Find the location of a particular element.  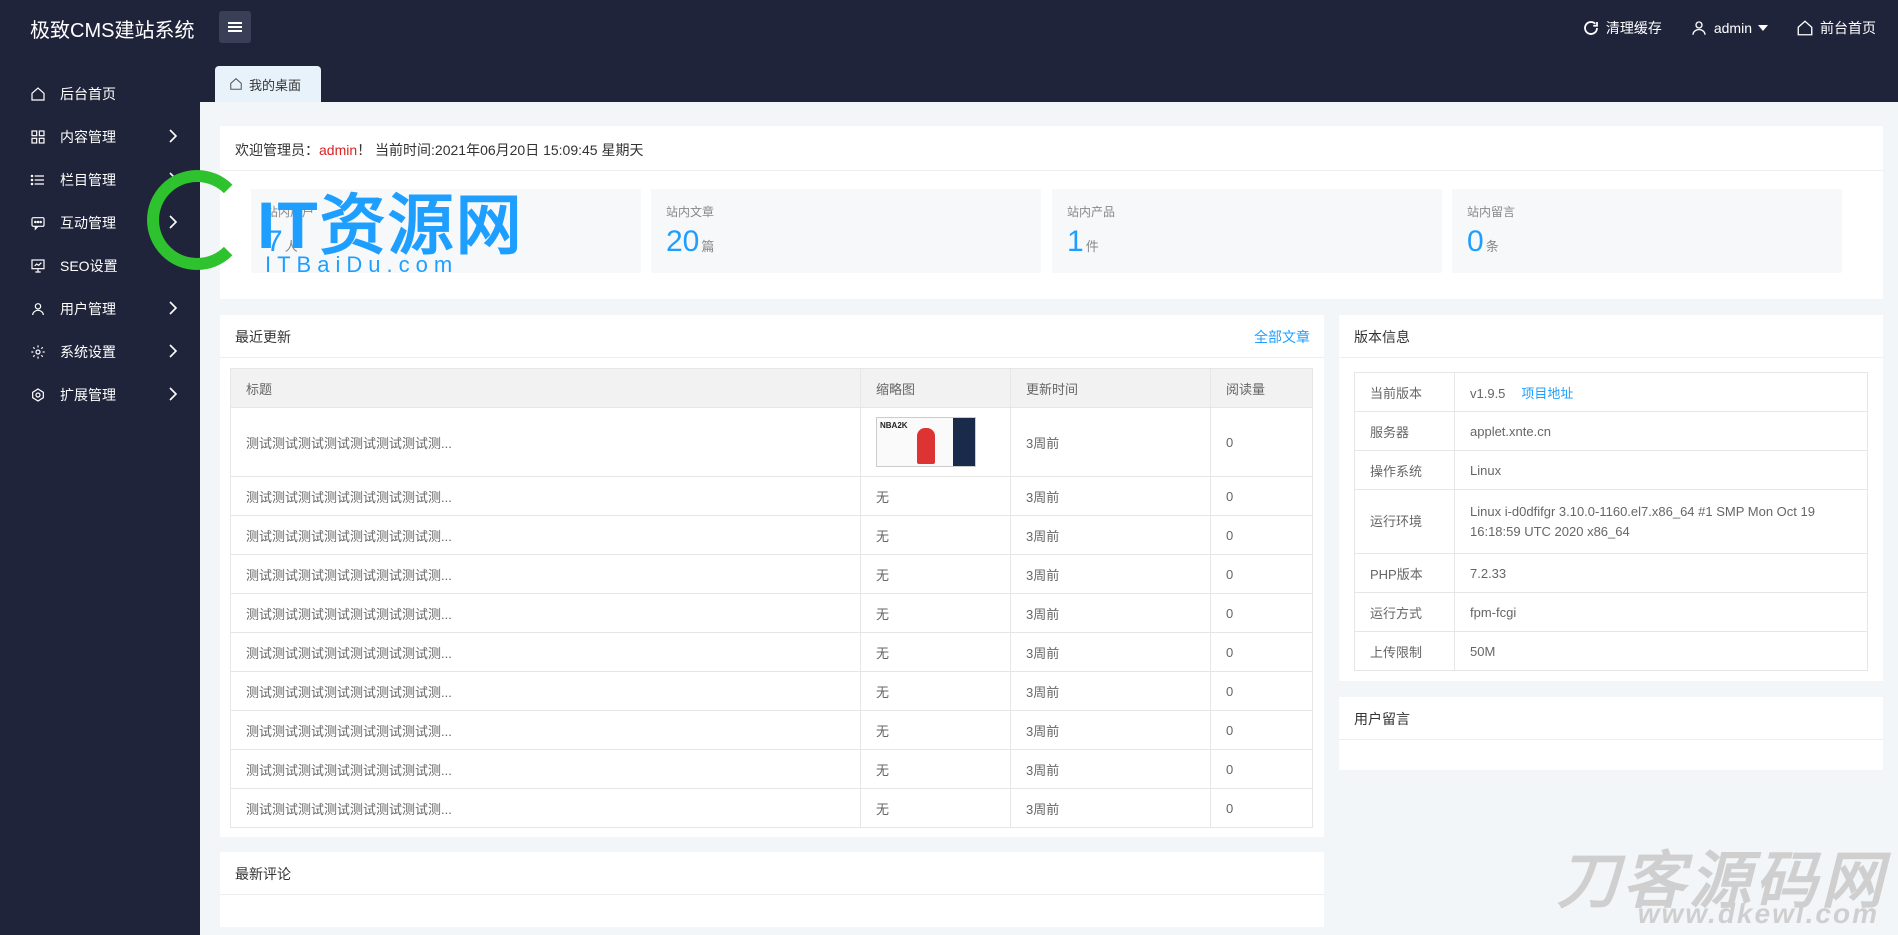

sidebar-item-settings: 系统设置 is located at coordinates (100, 351).